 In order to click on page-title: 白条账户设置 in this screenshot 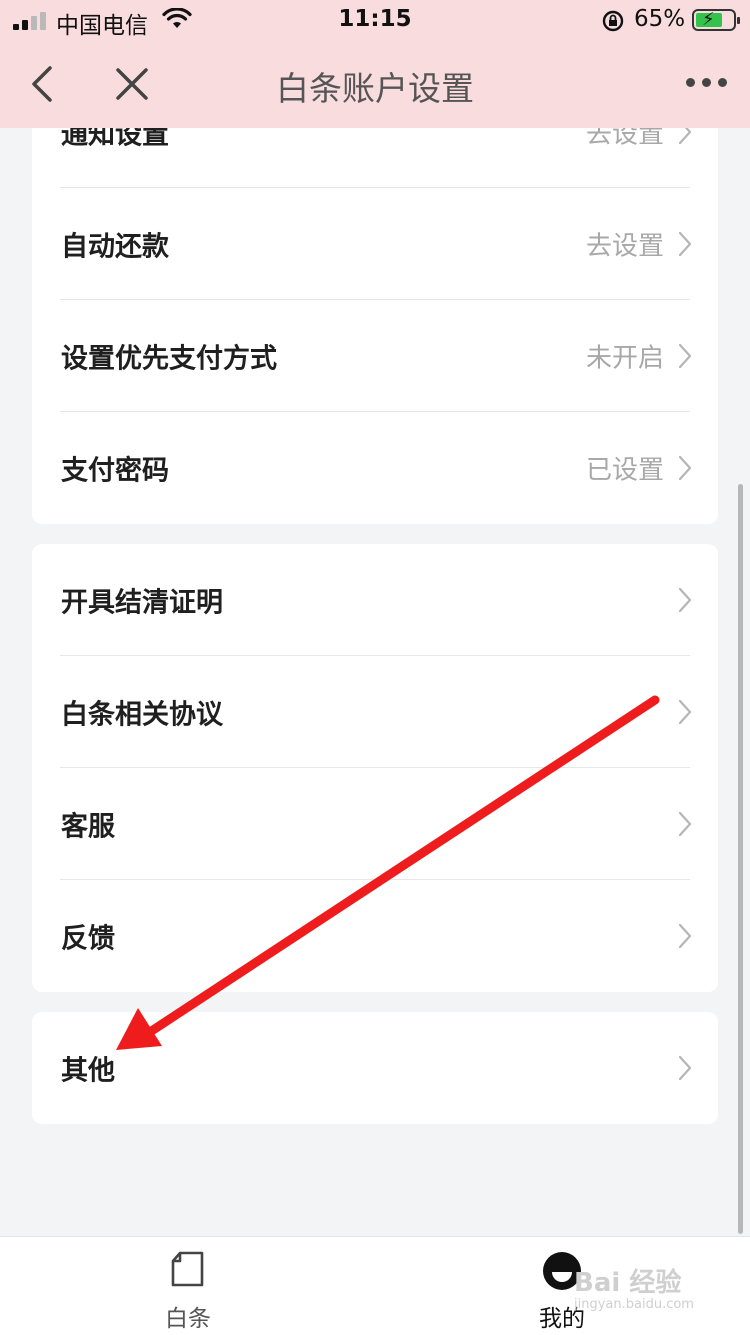, I will do `click(375, 88)`.